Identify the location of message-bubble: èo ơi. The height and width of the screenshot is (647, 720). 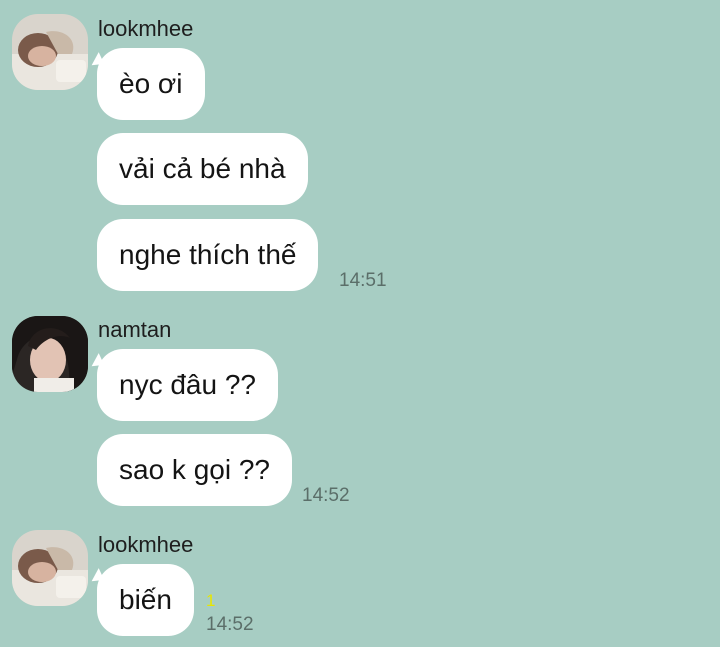
(151, 84).